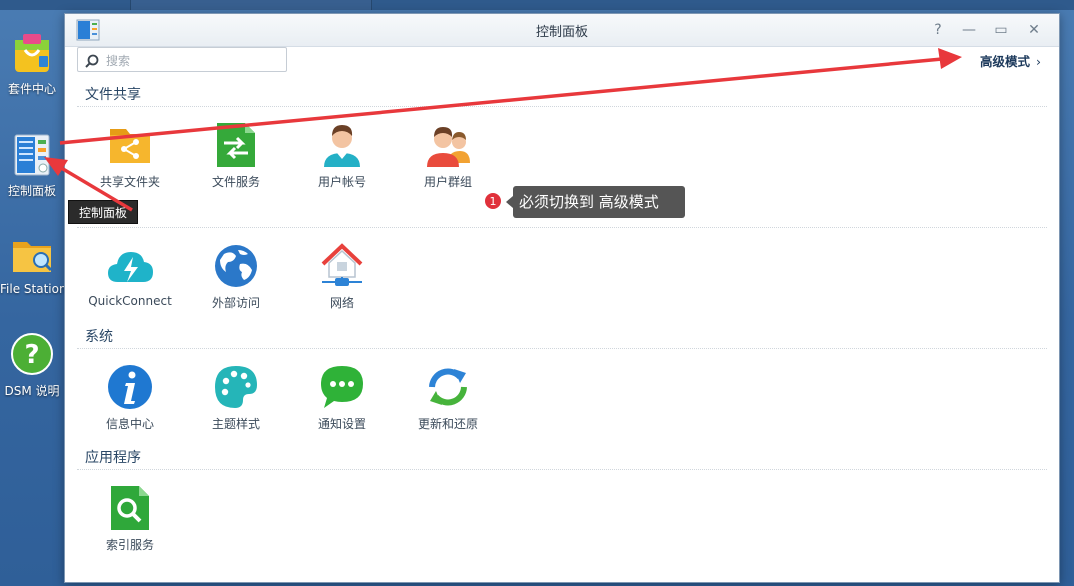 Image resolution: width=1074 pixels, height=586 pixels. Describe the element at coordinates (341, 303) in the screenshot. I see `item-label: 网络` at that location.